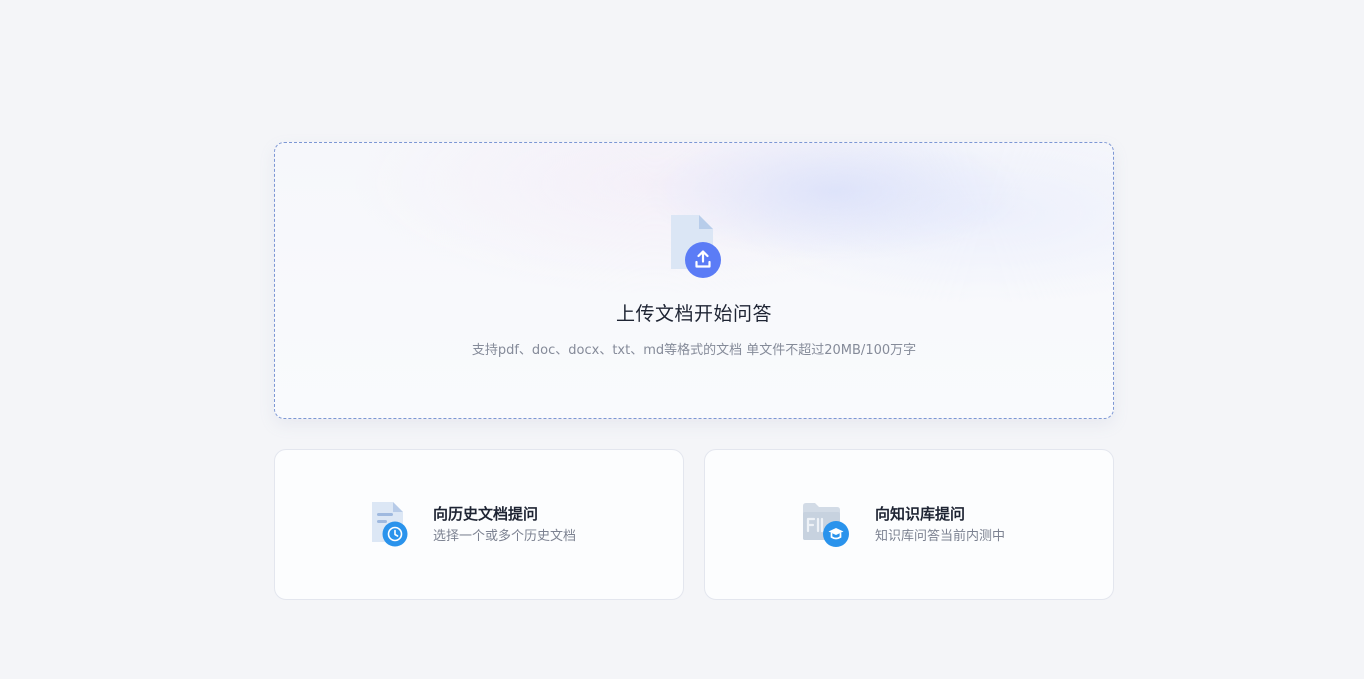 Image resolution: width=1364 pixels, height=679 pixels. What do you see at coordinates (505, 536) in the screenshot?
I see `card-description: 选择一个或多个历史文档` at bounding box center [505, 536].